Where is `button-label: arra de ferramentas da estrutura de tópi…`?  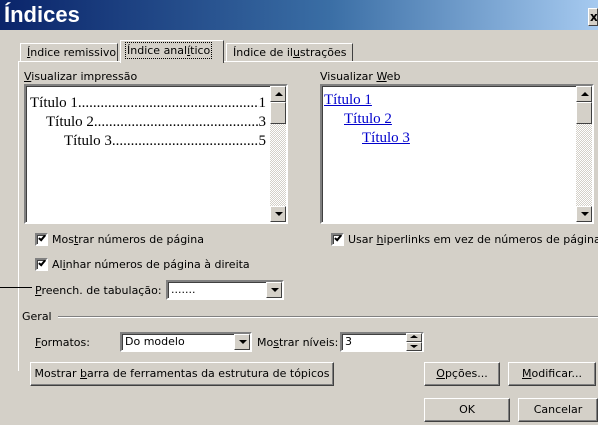 button-label: arra de ferramentas da estrutura de tópi… is located at coordinates (208, 373).